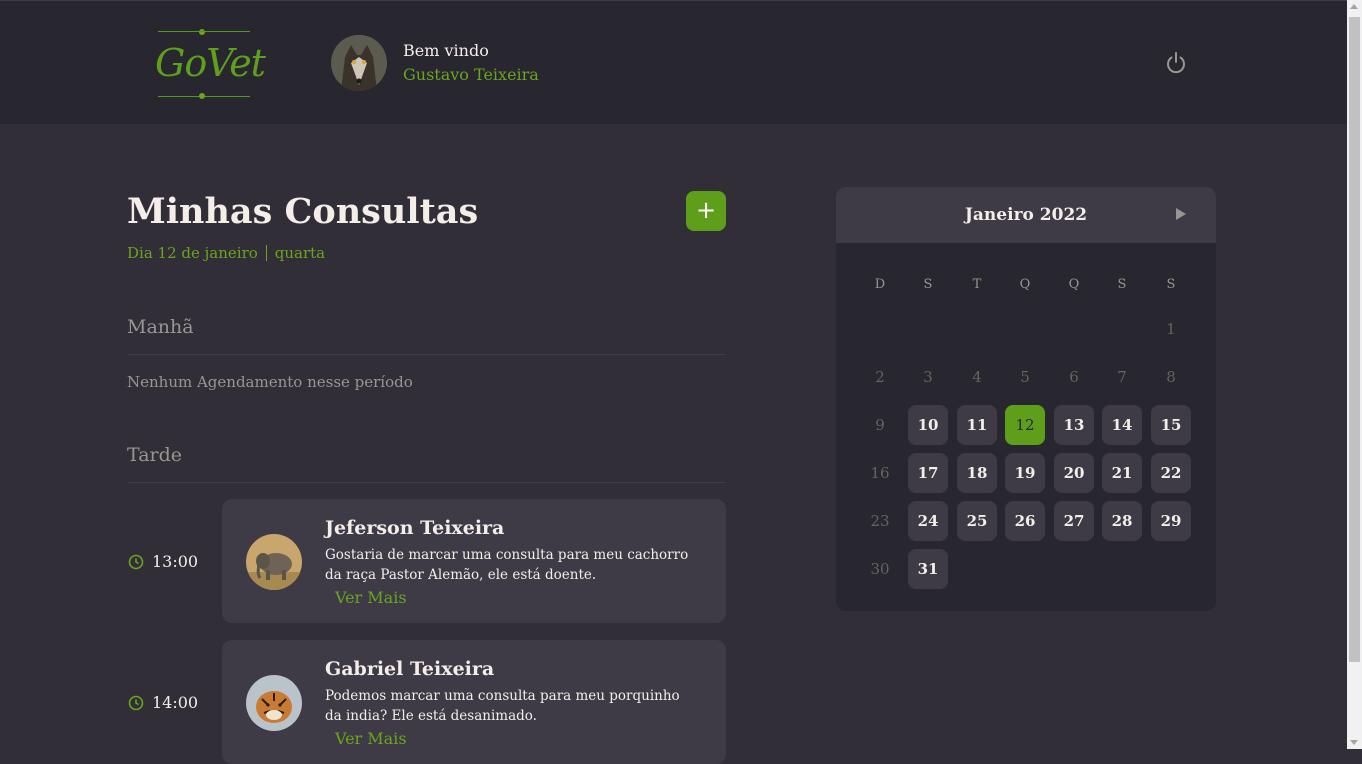  I want to click on welcome-text: Bem vindo, so click(446, 50).